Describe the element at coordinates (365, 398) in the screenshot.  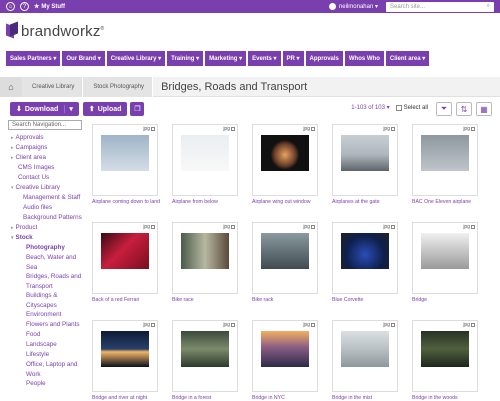
I see `asset-caption: Bridge in the mist` at that location.